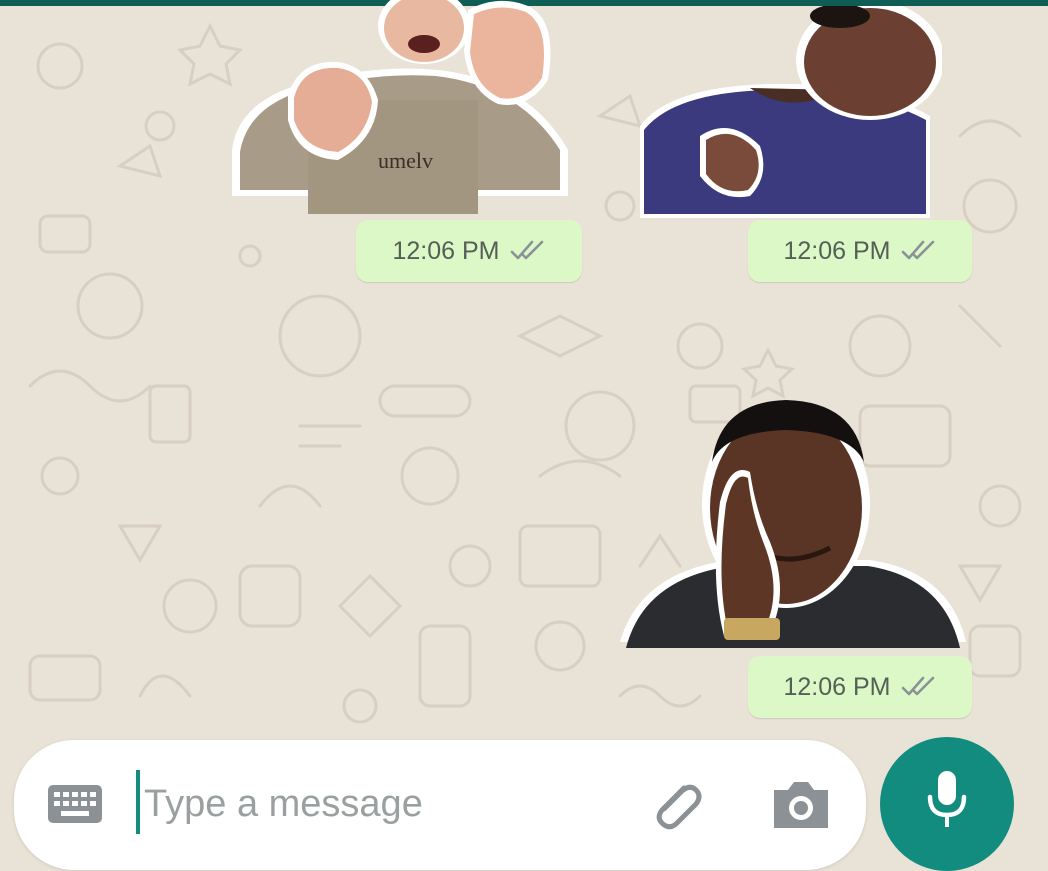  Describe the element at coordinates (793, 522) in the screenshot. I see `thinking-man-sticker` at that location.